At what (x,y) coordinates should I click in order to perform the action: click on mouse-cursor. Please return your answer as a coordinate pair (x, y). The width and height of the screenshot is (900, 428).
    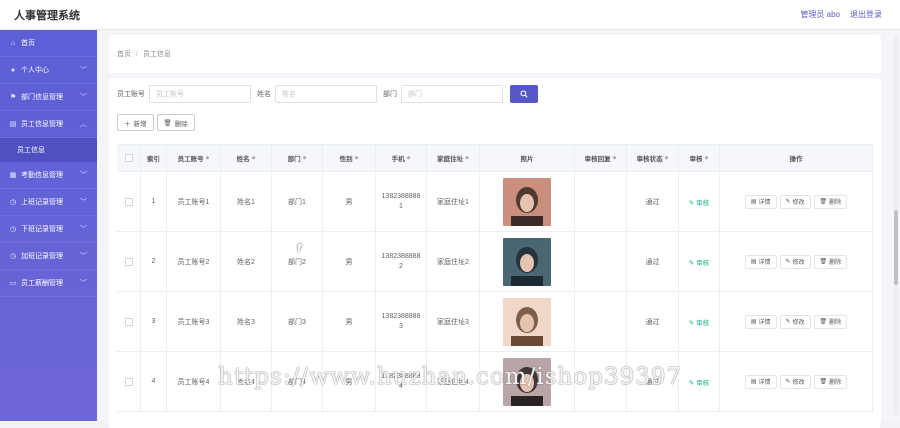
    Looking at the image, I should click on (302, 248).